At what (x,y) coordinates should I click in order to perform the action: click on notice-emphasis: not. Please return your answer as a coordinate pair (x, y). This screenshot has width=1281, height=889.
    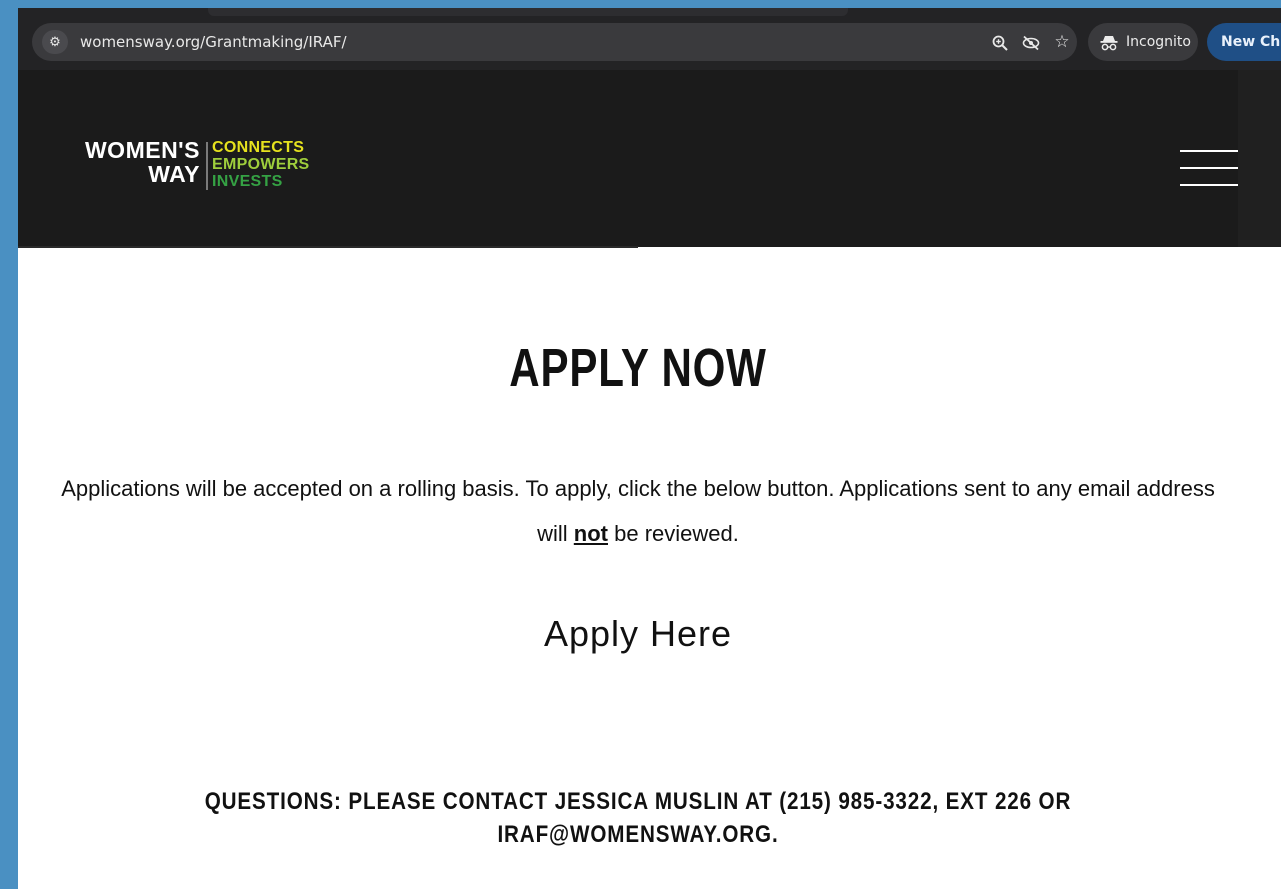
    Looking at the image, I should click on (590, 533).